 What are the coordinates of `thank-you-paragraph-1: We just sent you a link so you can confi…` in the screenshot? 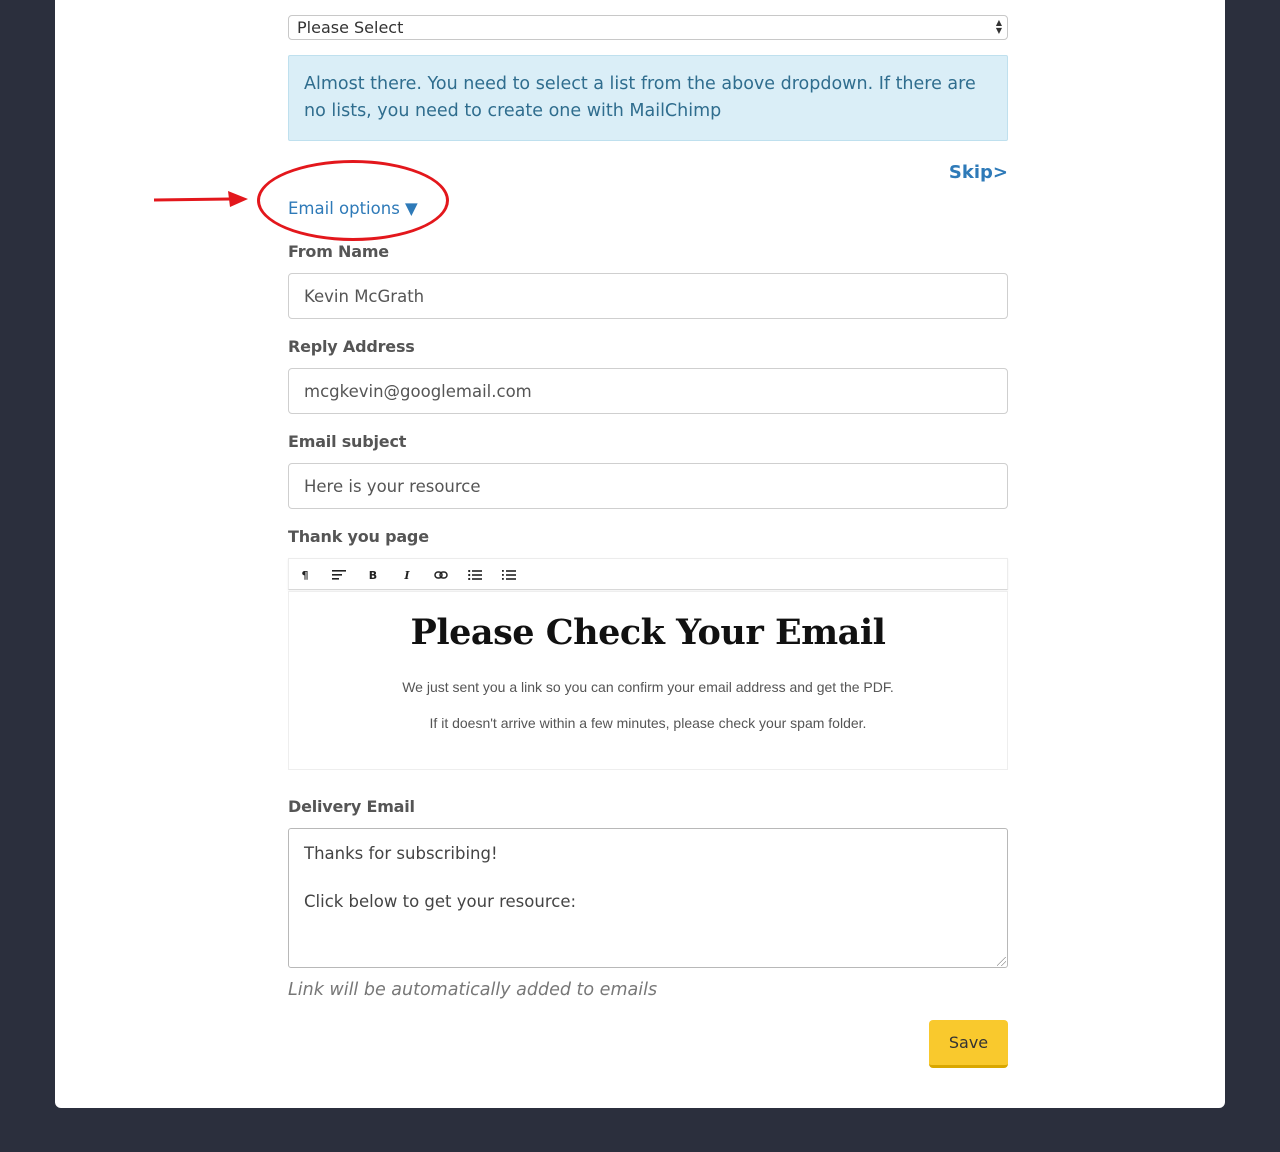 It's located at (648, 687).